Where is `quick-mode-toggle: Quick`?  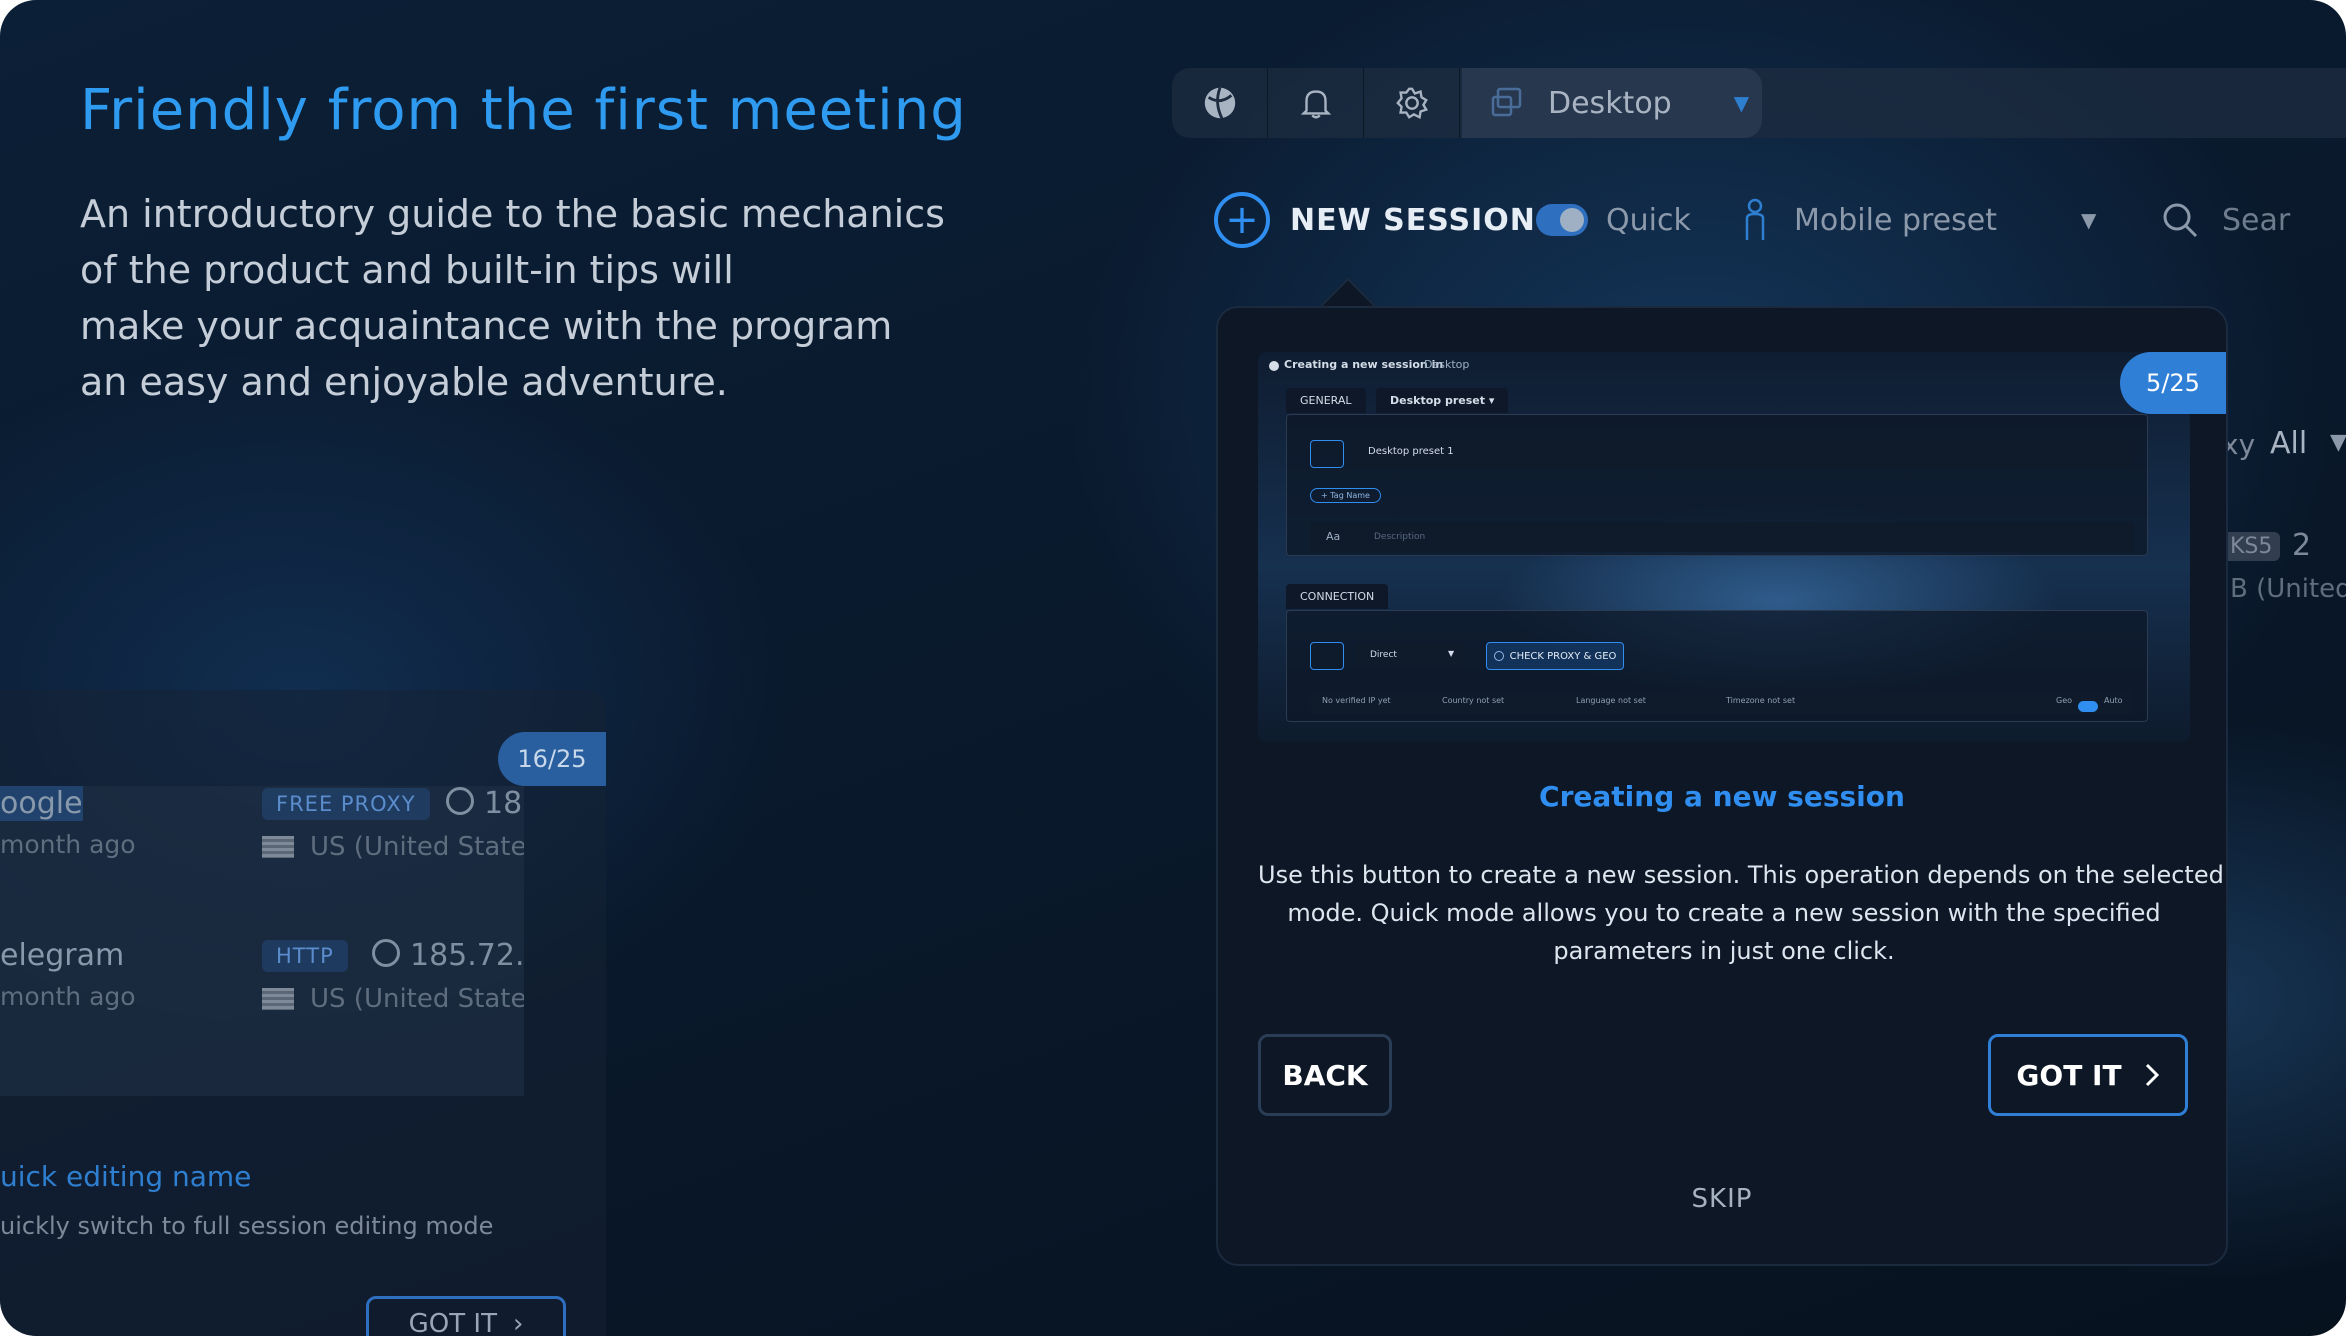 quick-mode-toggle: Quick is located at coordinates (1613, 220).